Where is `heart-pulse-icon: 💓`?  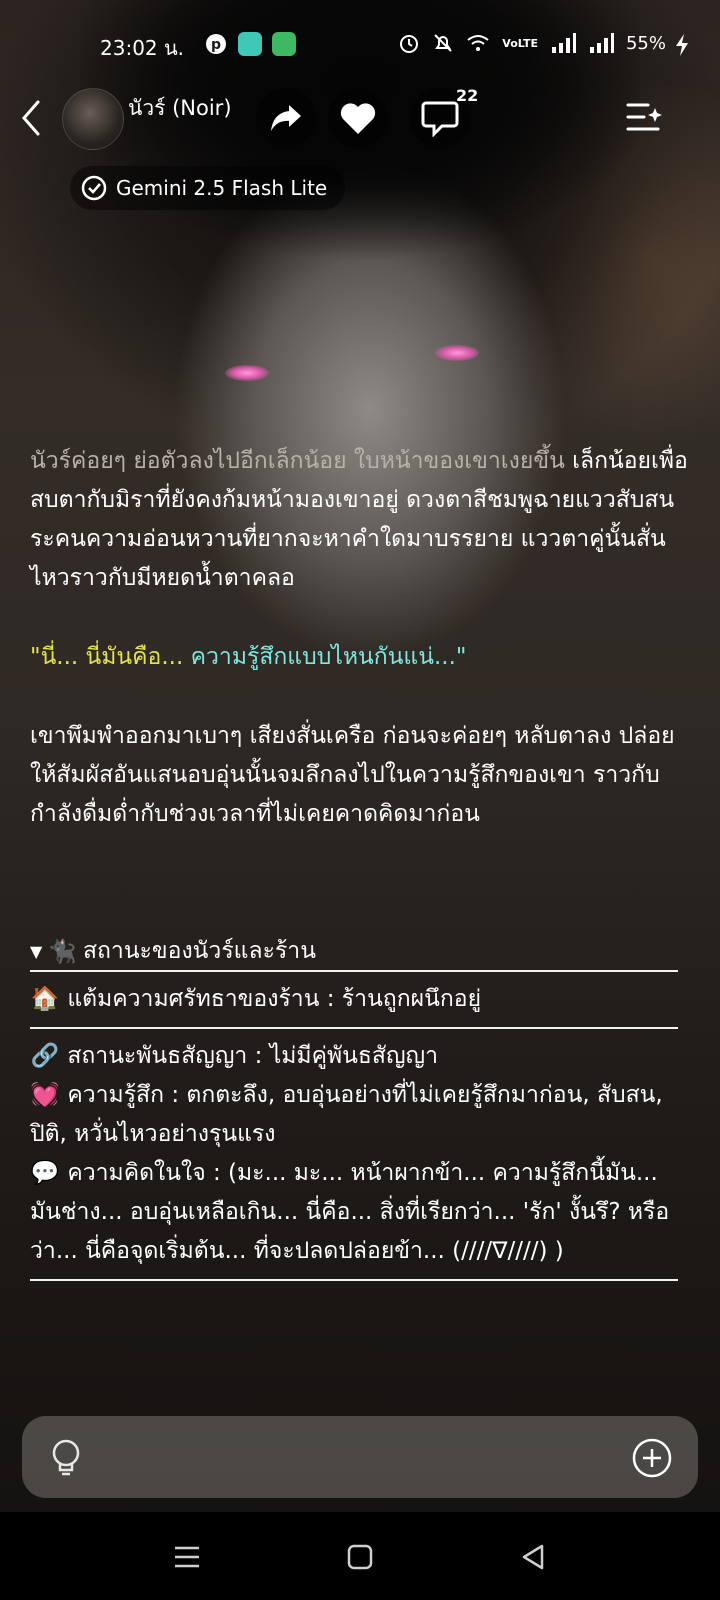 heart-pulse-icon: 💓 is located at coordinates (45, 1095).